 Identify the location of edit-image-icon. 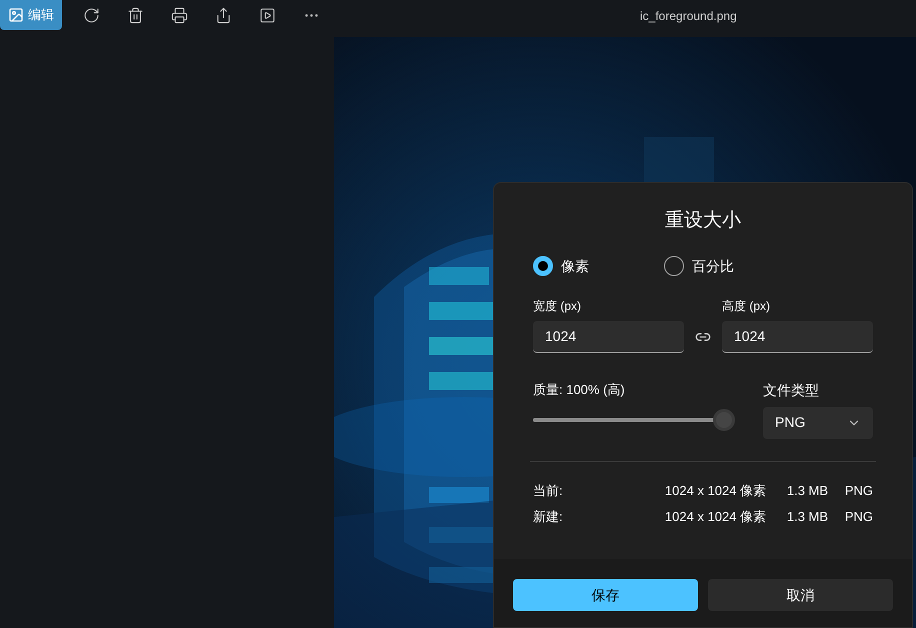
(16, 15).